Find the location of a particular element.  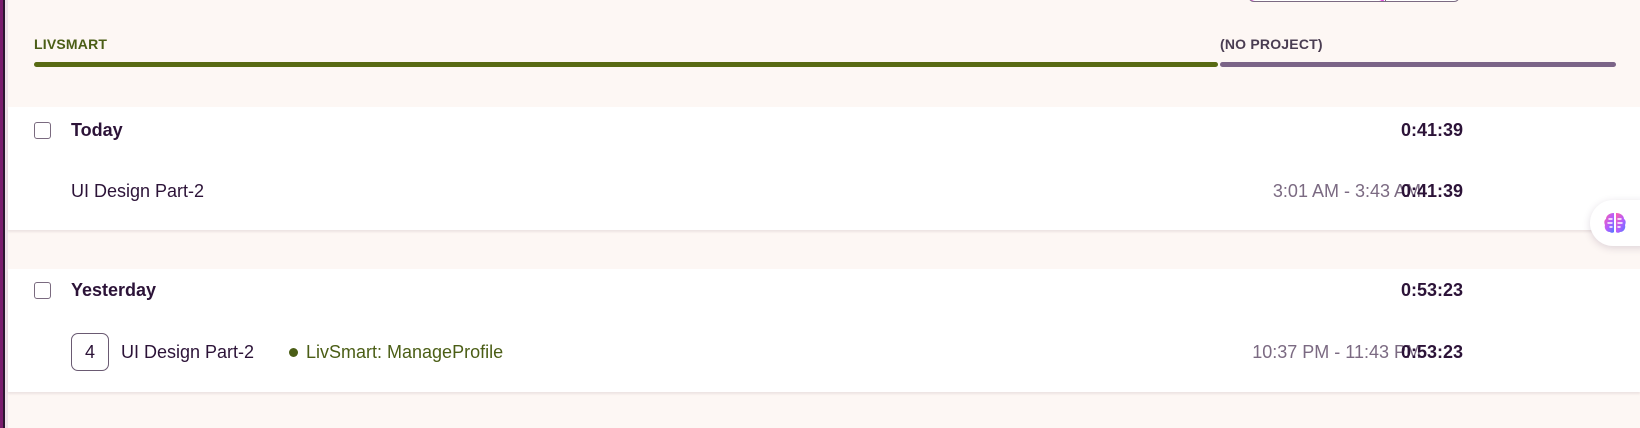

entry-group-count-badge: 4 is located at coordinates (90, 352).